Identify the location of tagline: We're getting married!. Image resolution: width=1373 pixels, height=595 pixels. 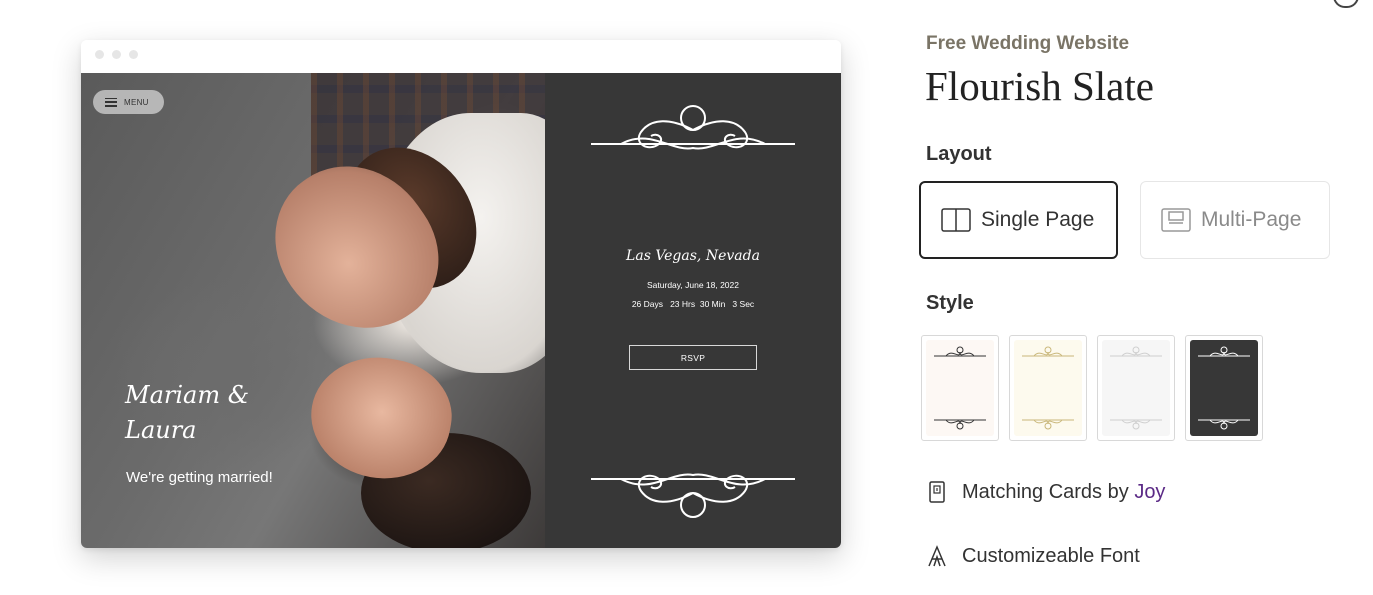
(199, 477).